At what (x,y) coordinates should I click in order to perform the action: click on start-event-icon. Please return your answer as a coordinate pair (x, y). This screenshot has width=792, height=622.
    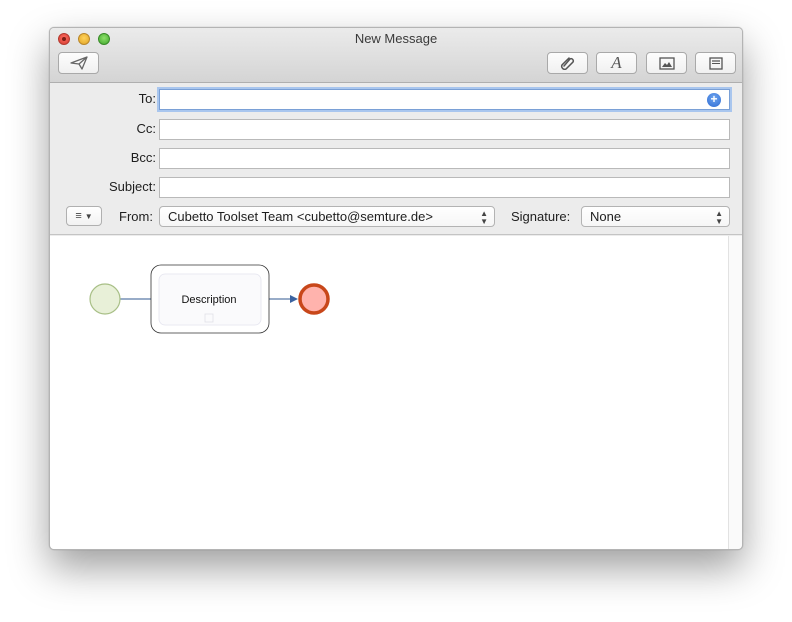
    Looking at the image, I should click on (105, 299).